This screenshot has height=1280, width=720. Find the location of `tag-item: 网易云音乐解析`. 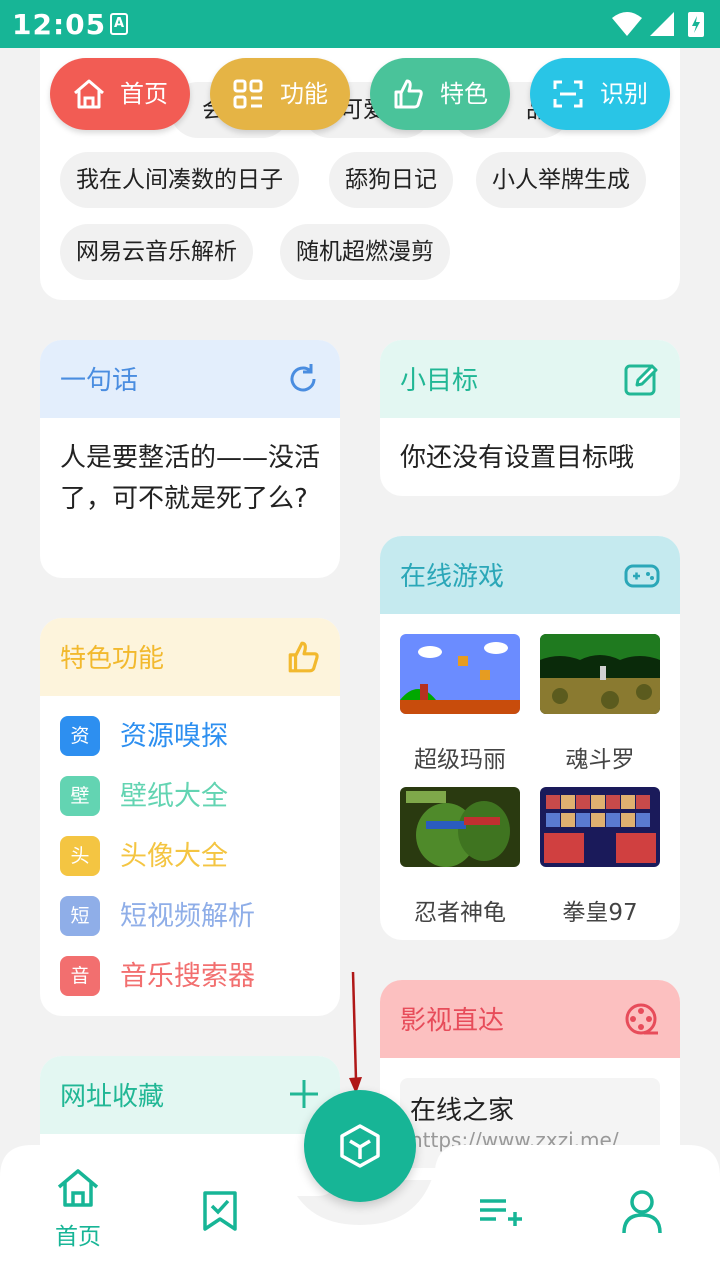

tag-item: 网易云音乐解析 is located at coordinates (156, 252).